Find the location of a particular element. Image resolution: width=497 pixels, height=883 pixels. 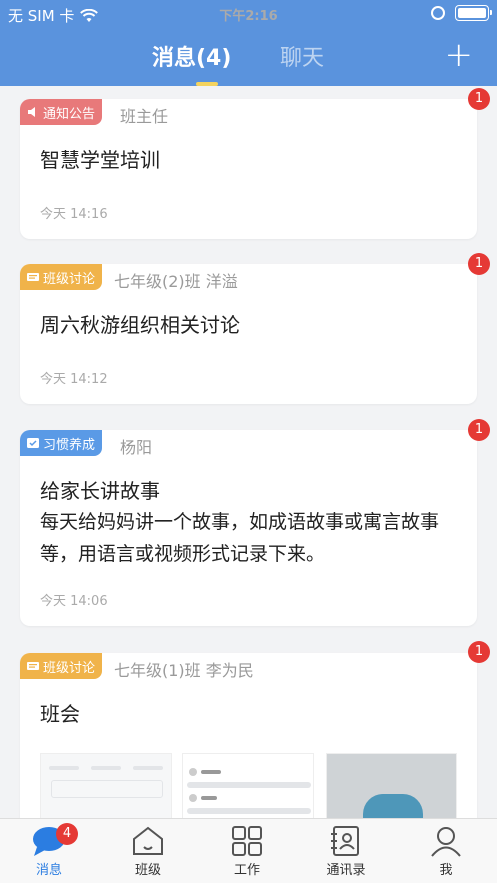

message-title: 周六秋游组织相关讨论 is located at coordinates (140, 325).